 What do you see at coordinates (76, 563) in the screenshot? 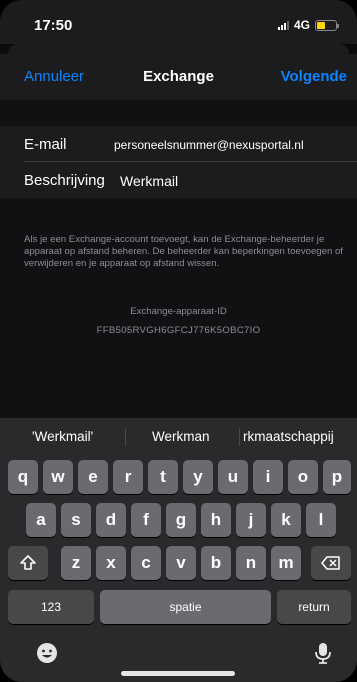
I see `key-z: z` at bounding box center [76, 563].